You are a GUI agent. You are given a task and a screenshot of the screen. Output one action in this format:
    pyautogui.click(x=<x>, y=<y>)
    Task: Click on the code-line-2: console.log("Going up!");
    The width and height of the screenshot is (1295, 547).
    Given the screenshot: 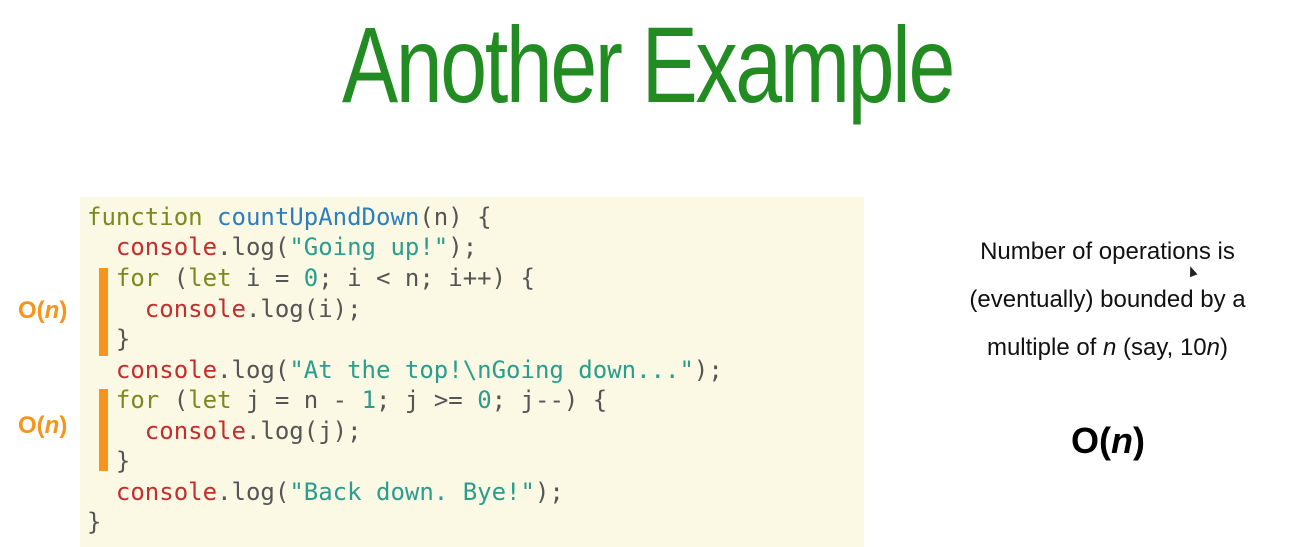 What is the action you would take?
    pyautogui.click(x=282, y=247)
    